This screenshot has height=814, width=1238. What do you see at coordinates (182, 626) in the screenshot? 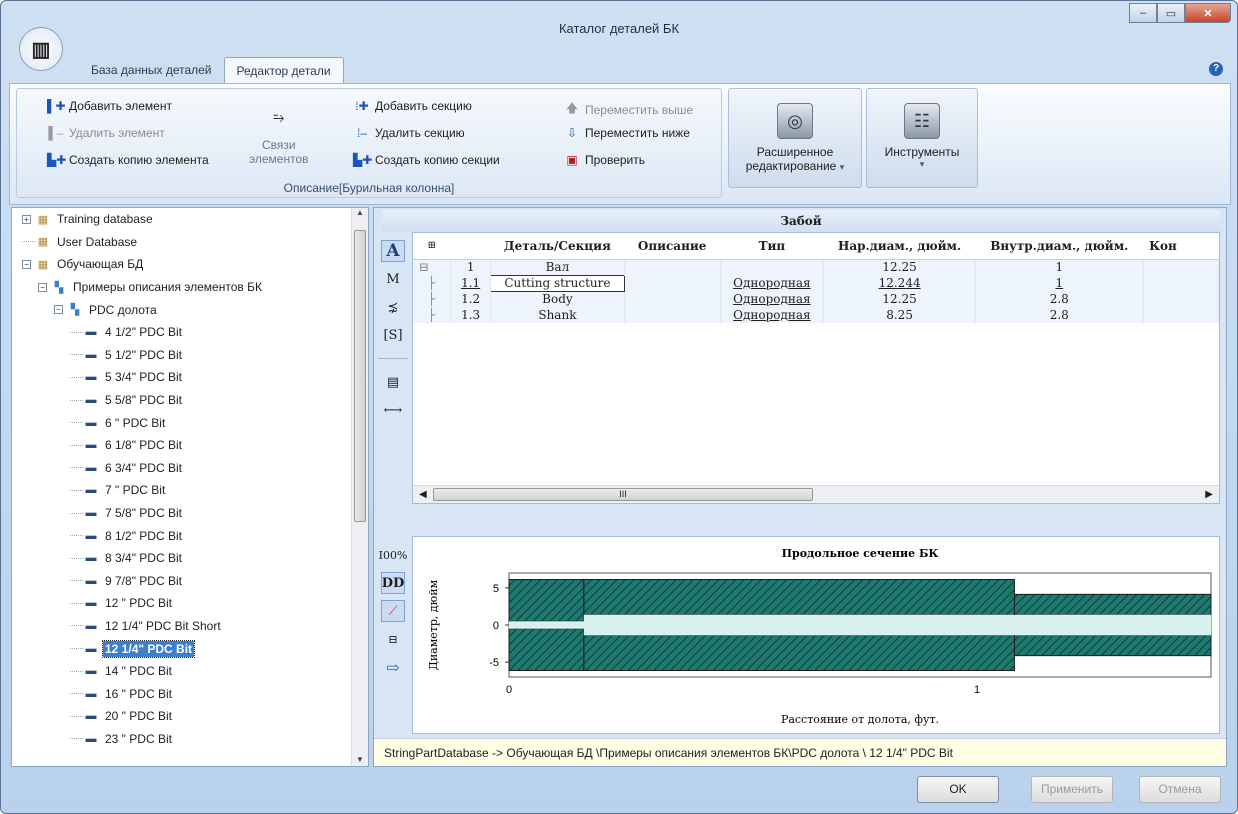
I see `tree-item: ▬ 12 1/4" PDC Bit Short` at bounding box center [182, 626].